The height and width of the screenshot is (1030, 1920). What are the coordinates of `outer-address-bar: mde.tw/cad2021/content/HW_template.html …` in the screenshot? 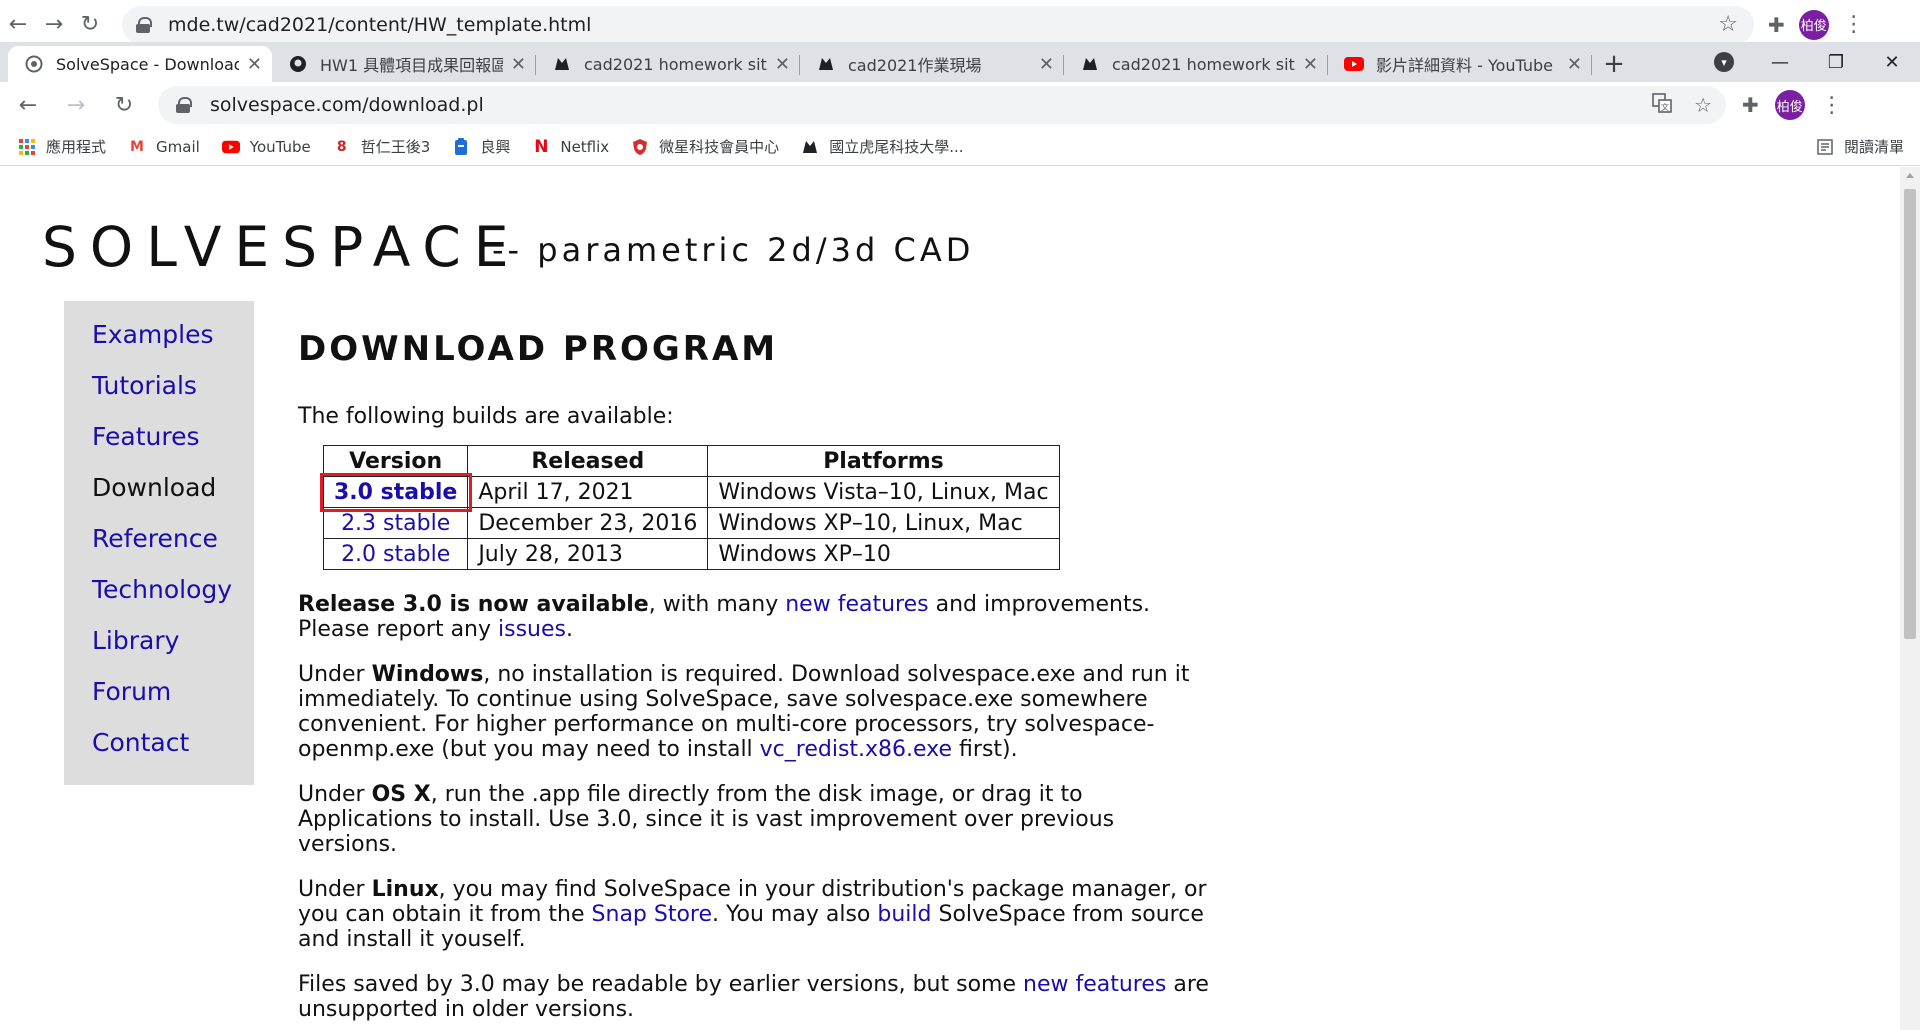 It's located at (938, 24).